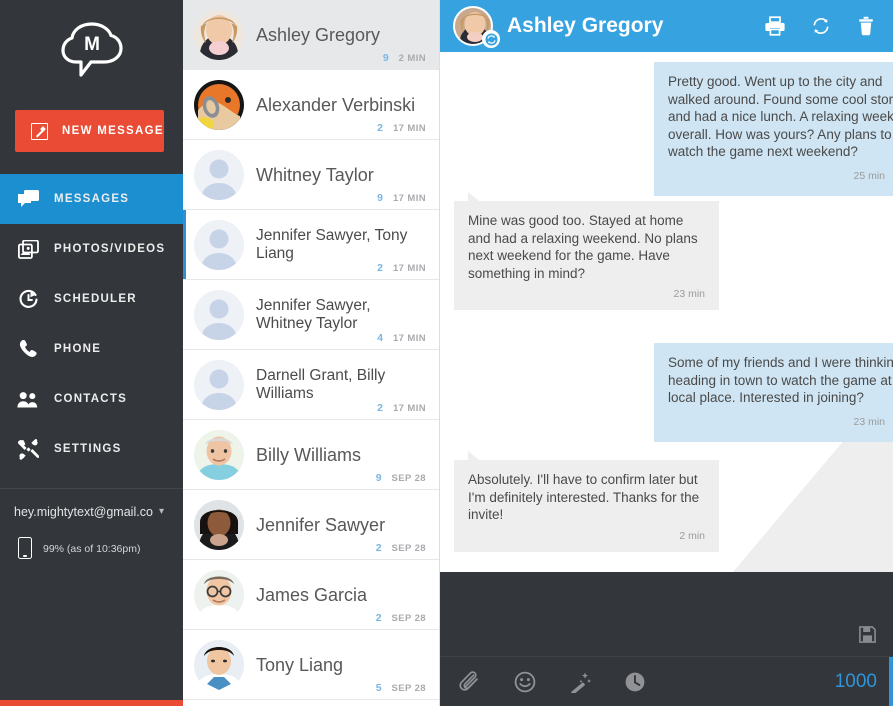 The width and height of the screenshot is (893, 706). What do you see at coordinates (666, 614) in the screenshot?
I see `compose-textarea-wrap` at bounding box center [666, 614].